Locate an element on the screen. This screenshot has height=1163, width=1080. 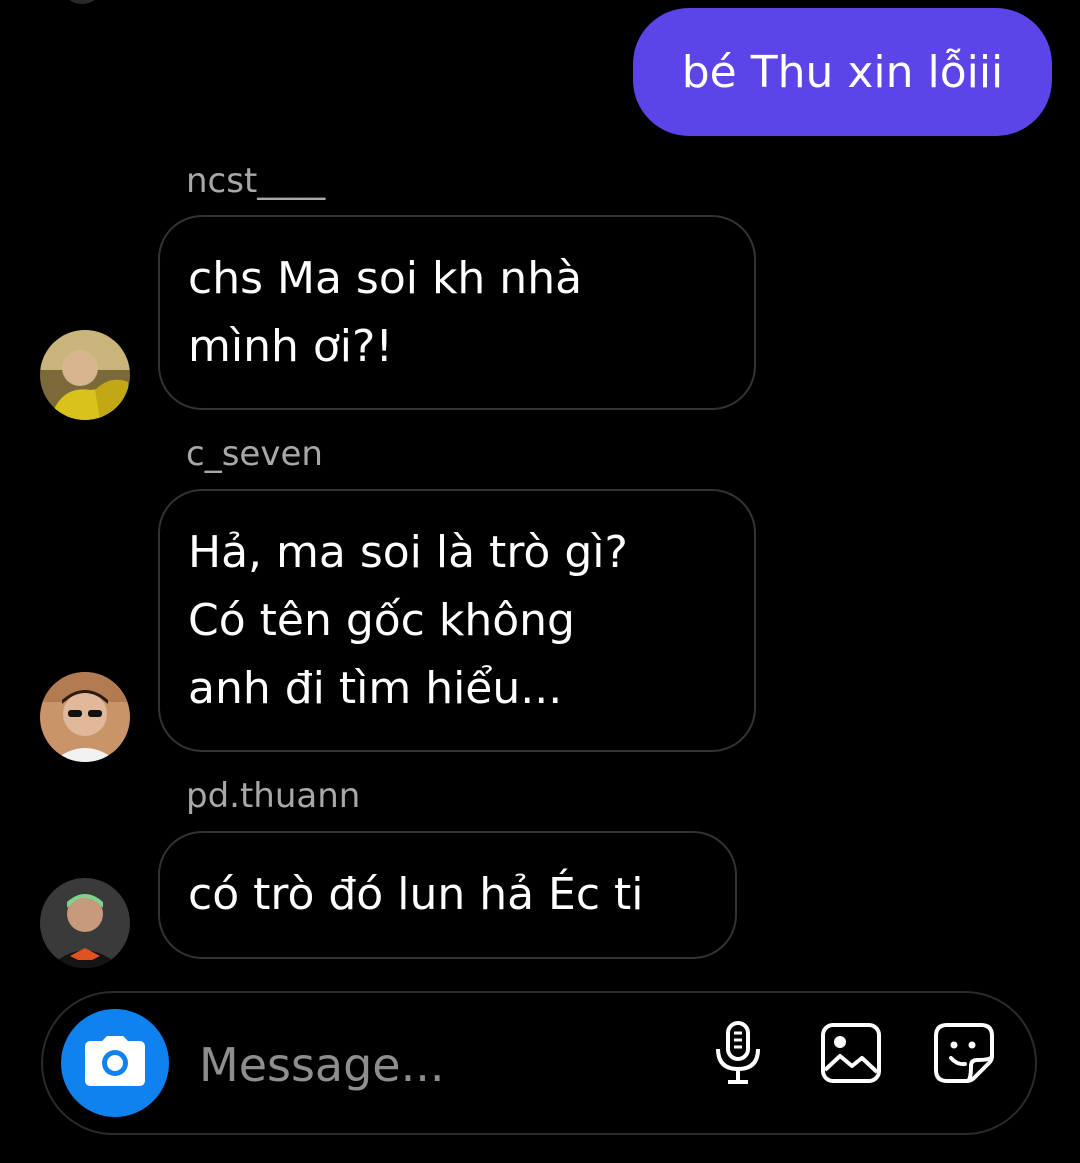
message-text: Hả, ma soi là trò gì? is located at coordinates (408, 552).